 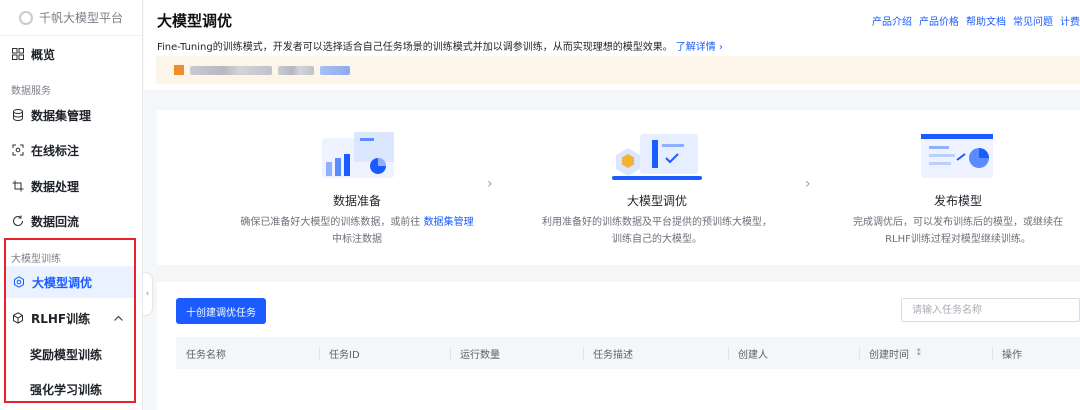 I want to click on column-header-actions: 操作, so click(x=1036, y=353).